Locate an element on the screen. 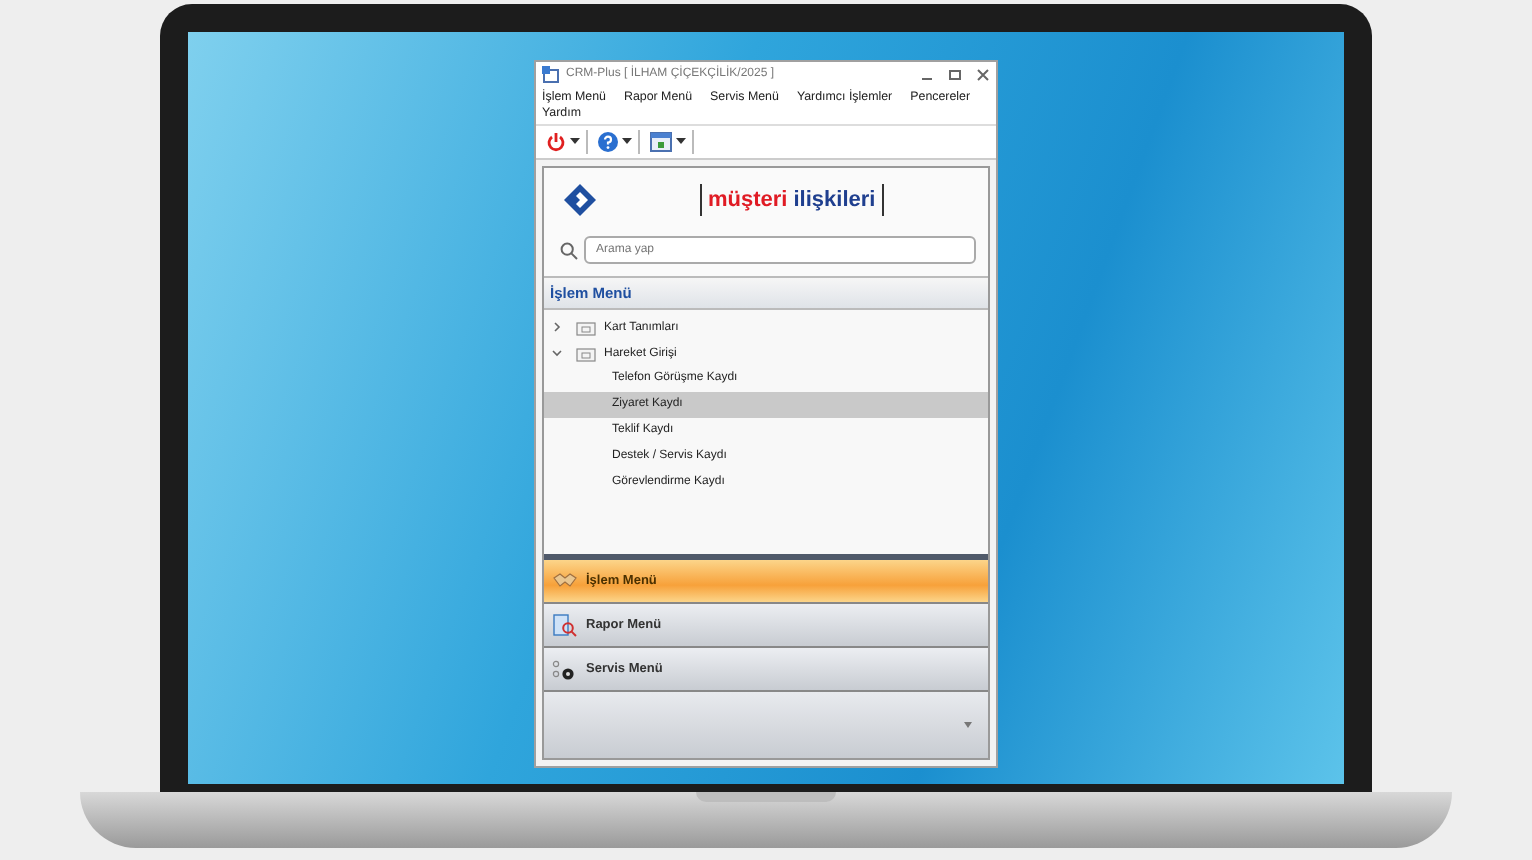 This screenshot has width=1532, height=860. logo-text: ilişkileri is located at coordinates (834, 200).